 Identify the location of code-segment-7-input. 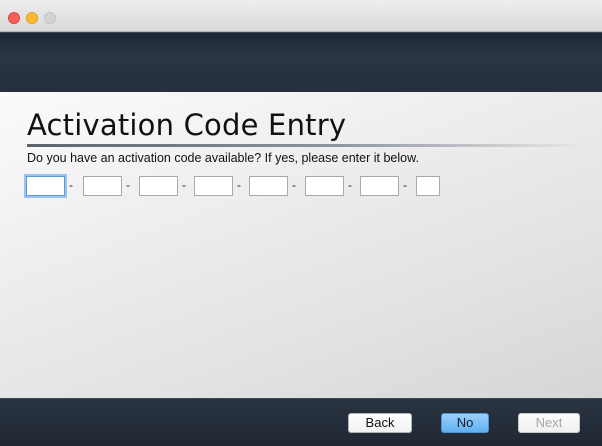
(379, 186).